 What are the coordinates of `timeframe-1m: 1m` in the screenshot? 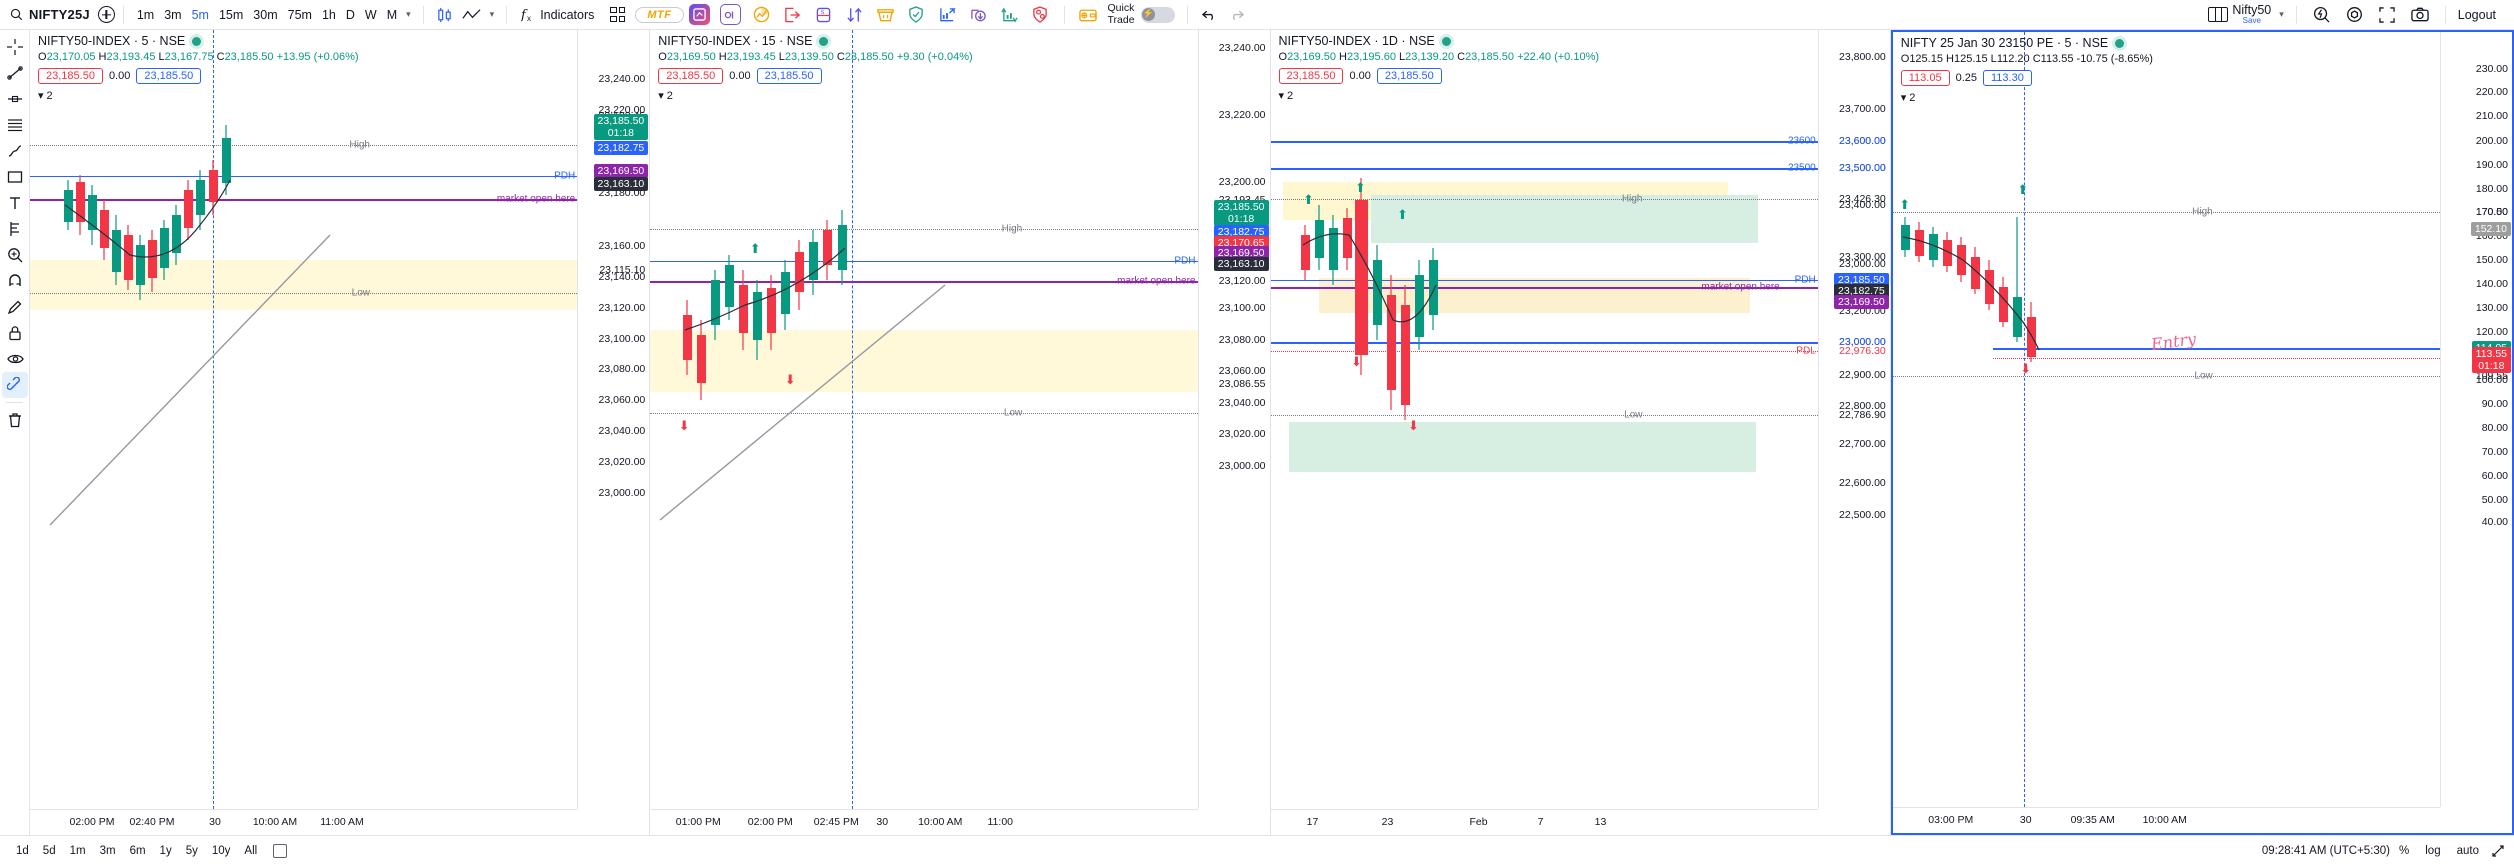 It's located at (145, 15).